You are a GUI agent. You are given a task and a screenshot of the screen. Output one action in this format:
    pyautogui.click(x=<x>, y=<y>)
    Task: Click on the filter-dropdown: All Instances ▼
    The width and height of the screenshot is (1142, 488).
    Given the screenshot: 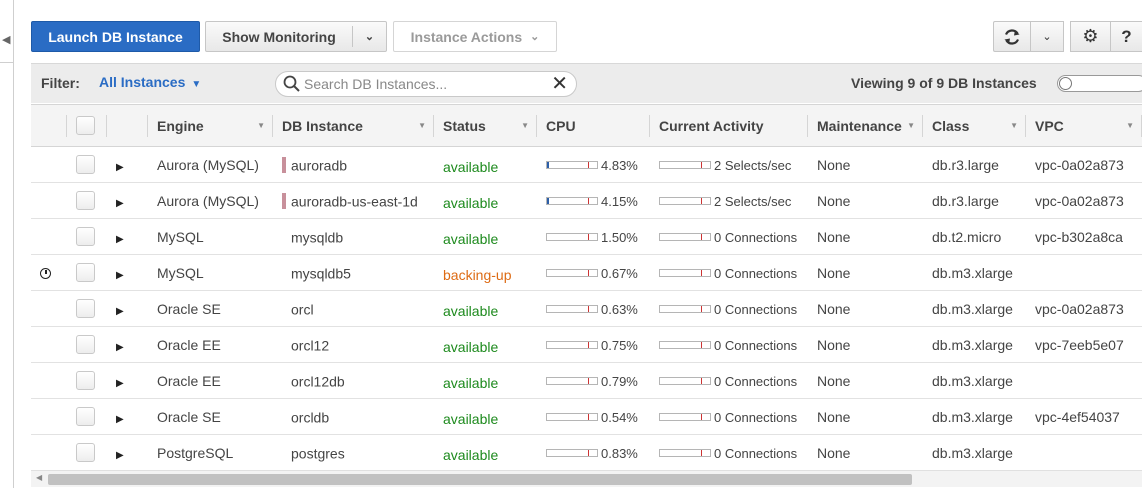 What is the action you would take?
    pyautogui.click(x=150, y=82)
    